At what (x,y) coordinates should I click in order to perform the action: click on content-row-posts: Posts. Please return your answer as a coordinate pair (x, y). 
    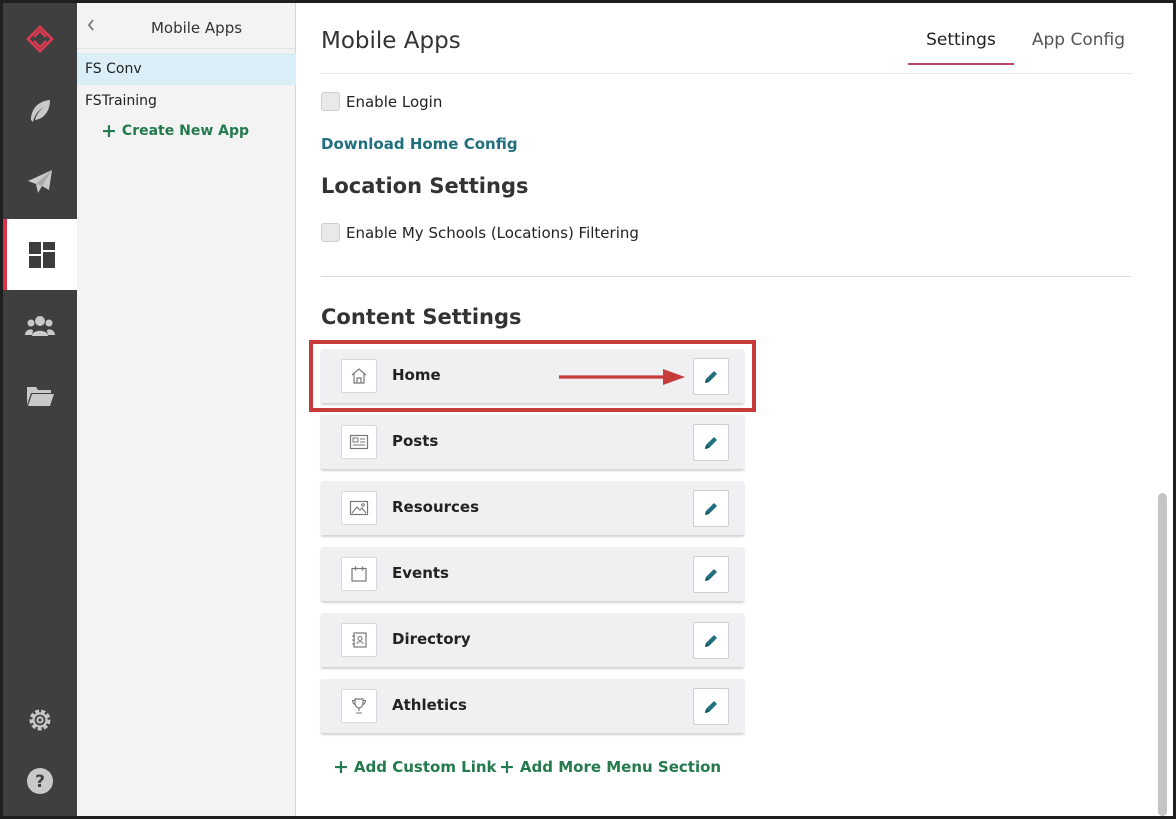
    Looking at the image, I should click on (532, 442).